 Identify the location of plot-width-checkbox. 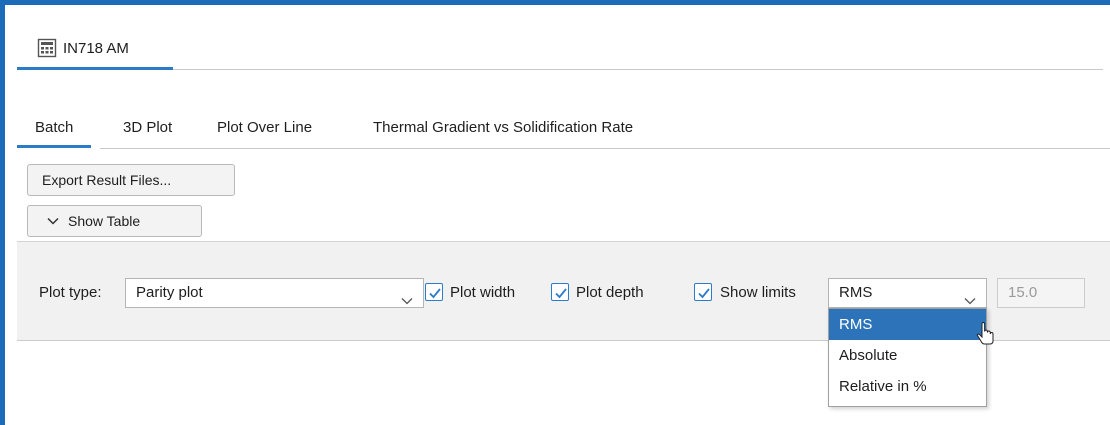
(434, 292).